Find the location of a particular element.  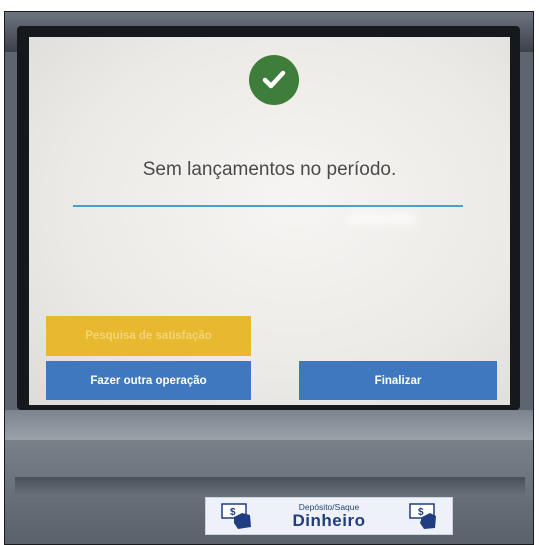

check-circle-icon is located at coordinates (274, 80).